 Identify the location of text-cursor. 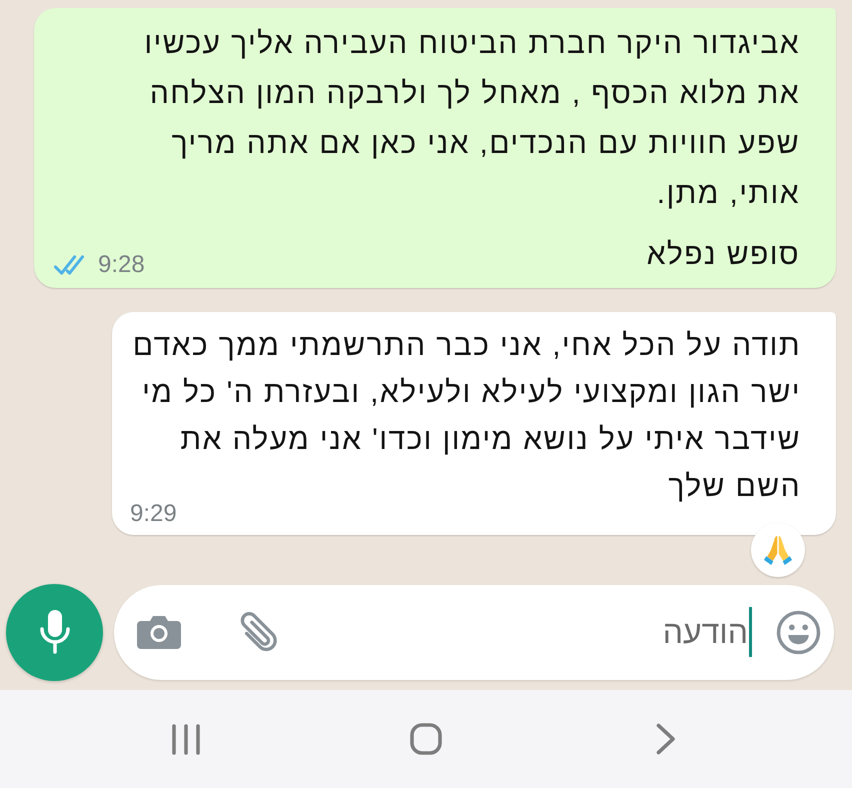
(750, 632).